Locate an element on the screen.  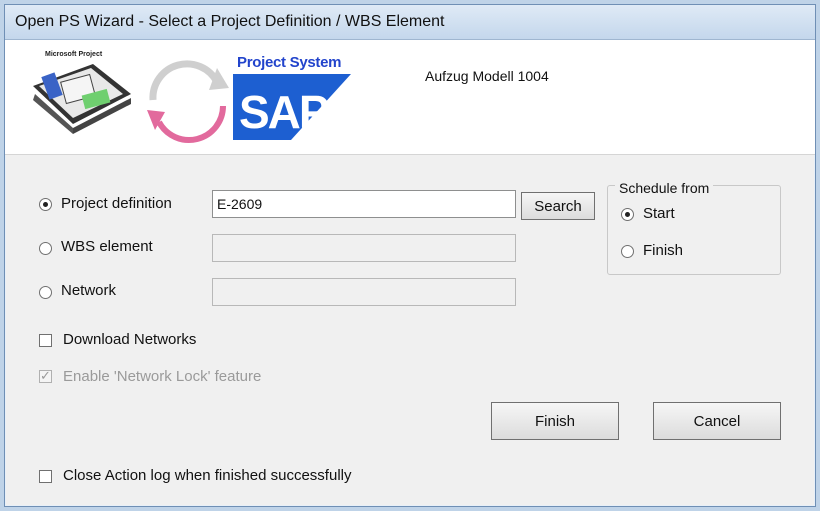
project-definition-field is located at coordinates (364, 204).